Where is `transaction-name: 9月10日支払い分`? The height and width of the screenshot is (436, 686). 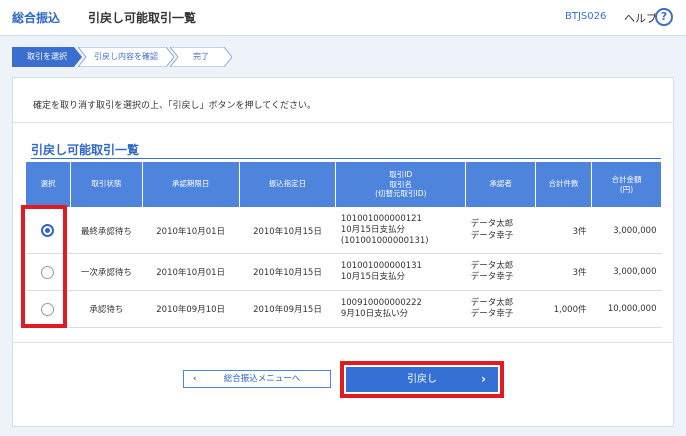 transaction-name: 9月10日支払い分 is located at coordinates (374, 314).